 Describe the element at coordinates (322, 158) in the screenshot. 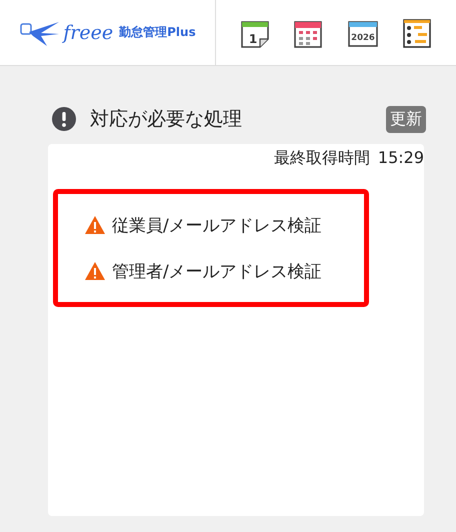

I see `last-fetched-label: 最終取得時間` at that location.